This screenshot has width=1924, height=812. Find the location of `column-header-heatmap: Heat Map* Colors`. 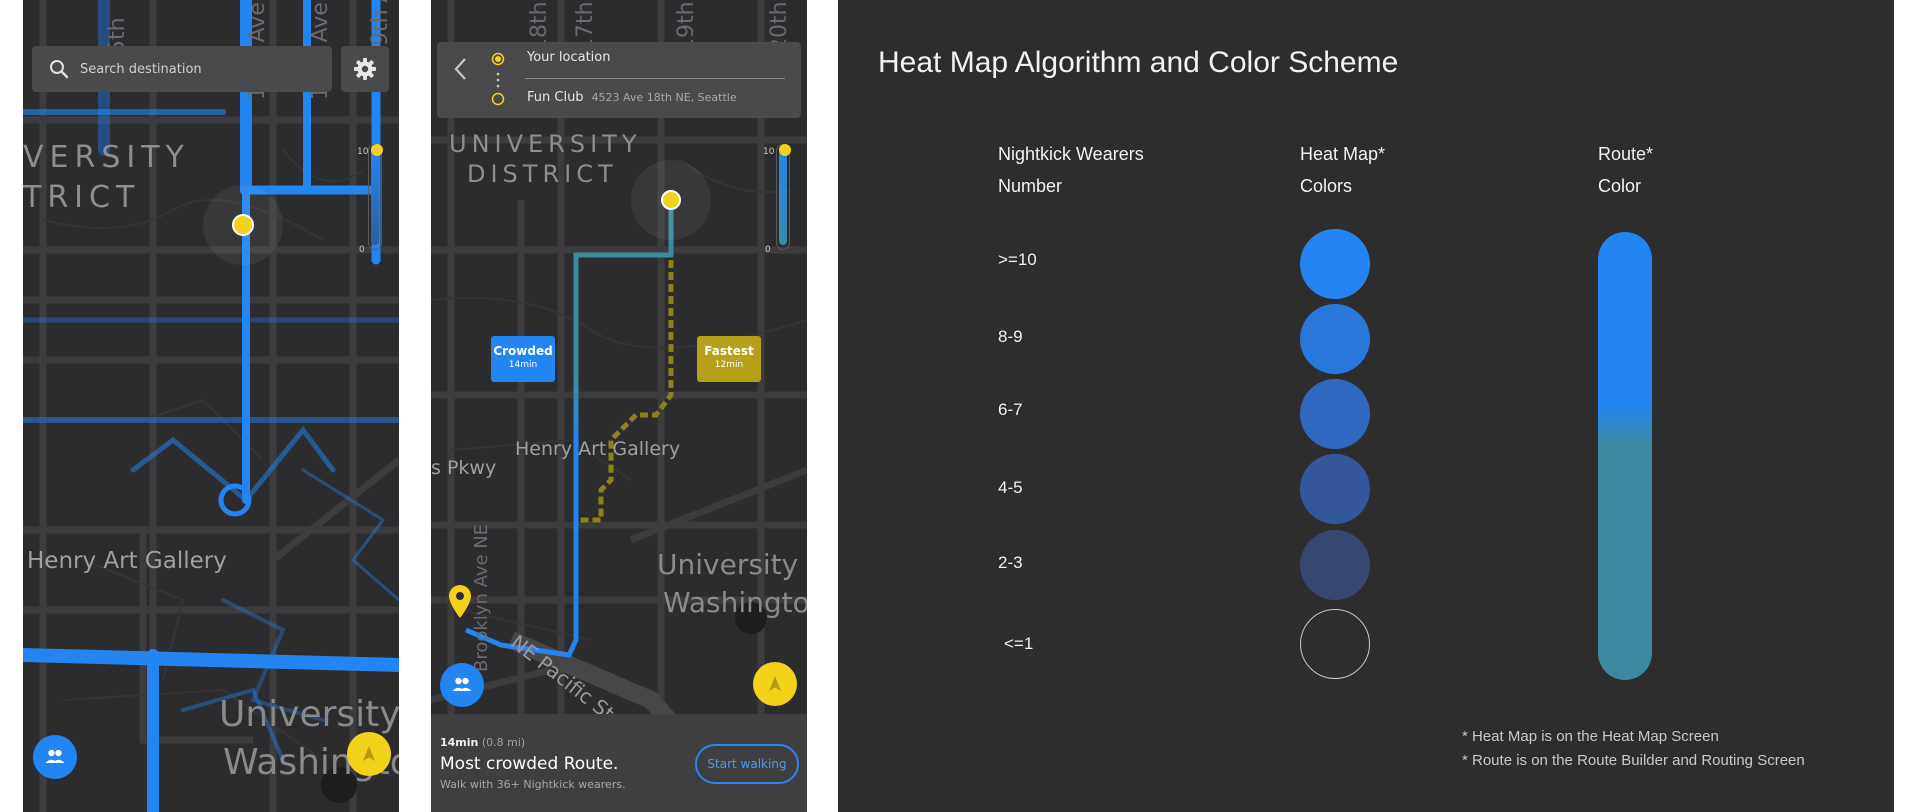

column-header-heatmap: Heat Map* Colors is located at coordinates (1342, 170).